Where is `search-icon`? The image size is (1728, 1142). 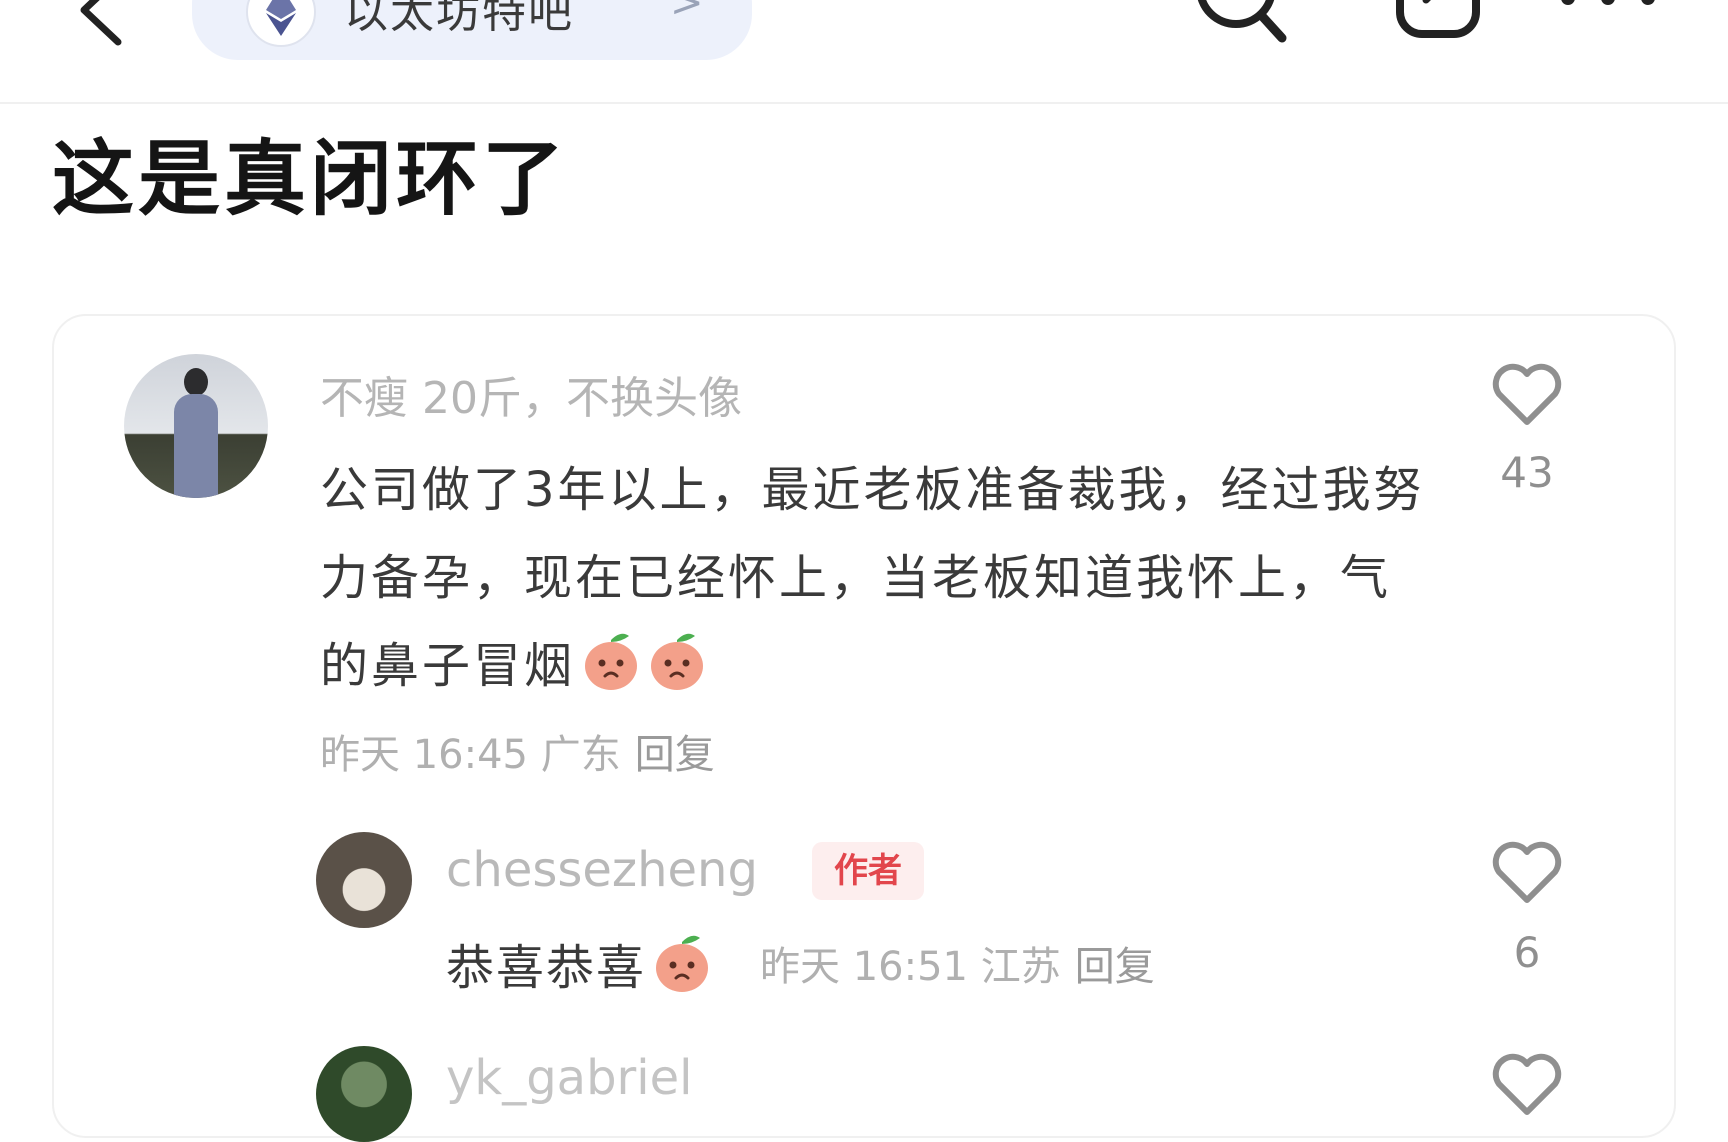 search-icon is located at coordinates (1242, 25).